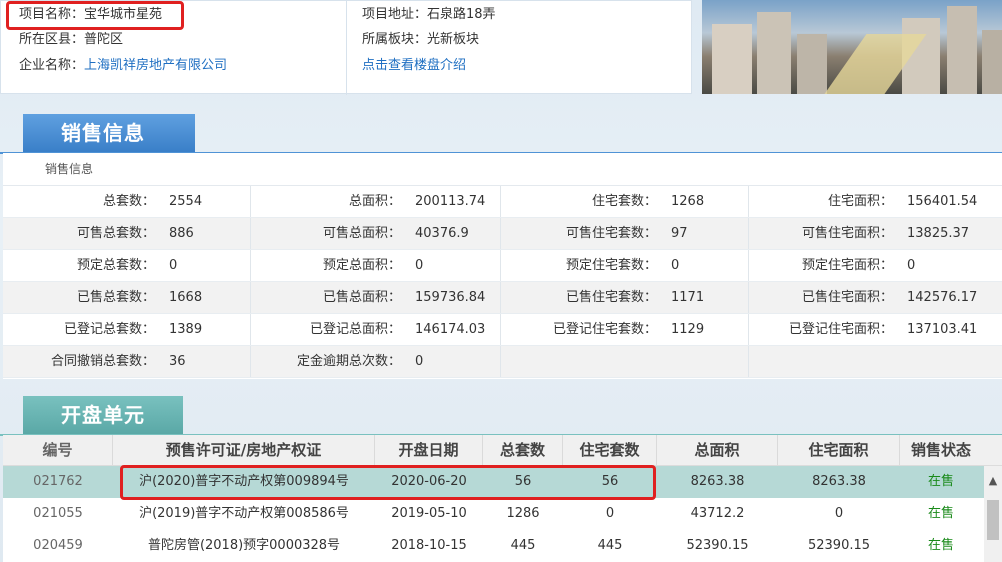 Image resolution: width=1002 pixels, height=562 pixels. I want to click on unit-residential-area: 52390.15, so click(839, 545).